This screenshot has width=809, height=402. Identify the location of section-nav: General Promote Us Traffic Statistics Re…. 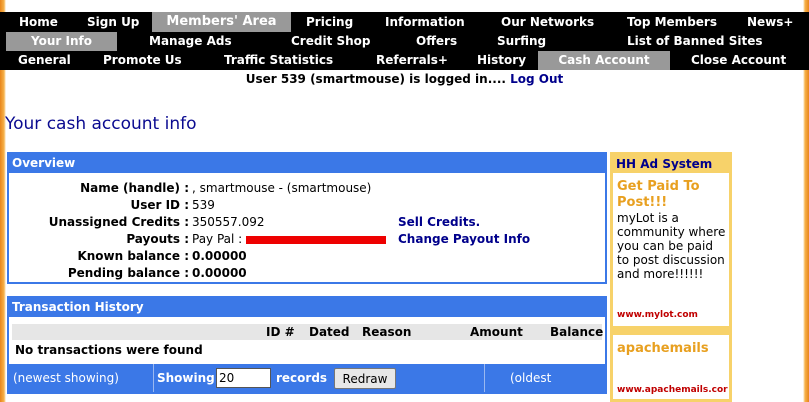
(404, 60).